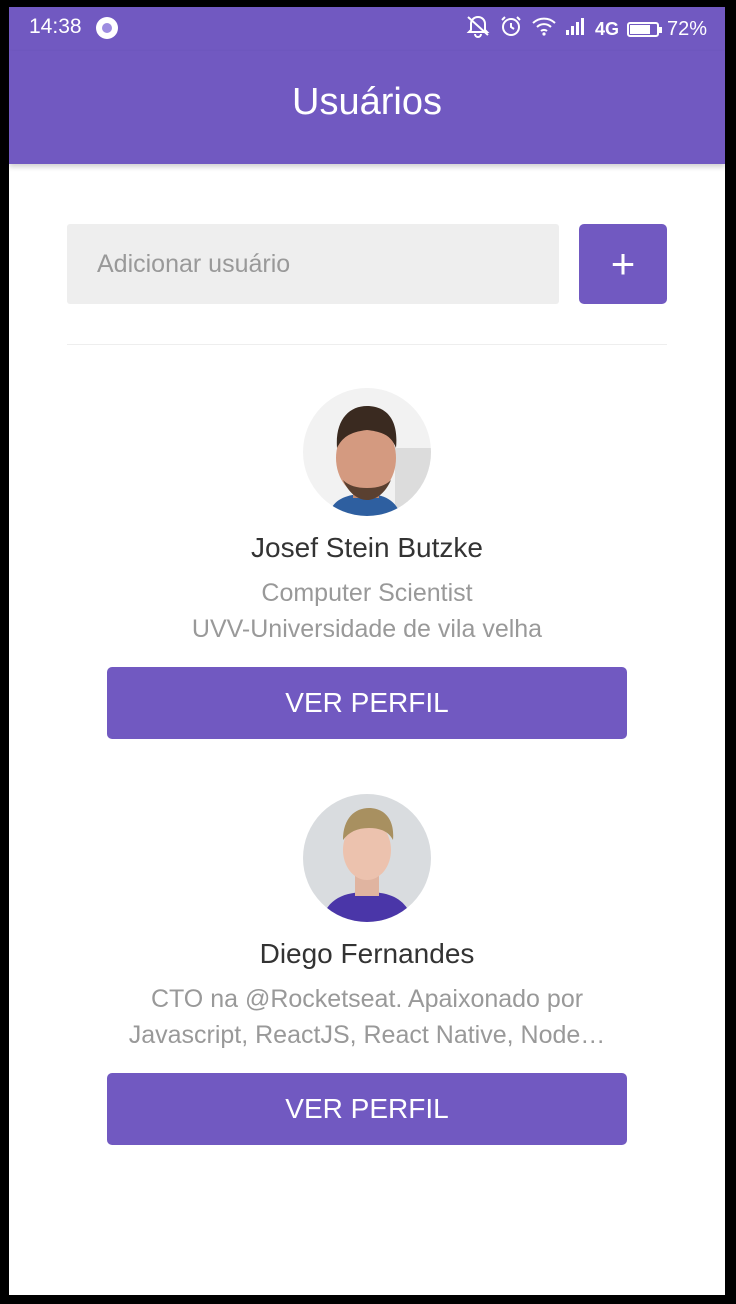 Image resolution: width=736 pixels, height=1304 pixels. Describe the element at coordinates (107, 28) in the screenshot. I see `record-icon` at that location.